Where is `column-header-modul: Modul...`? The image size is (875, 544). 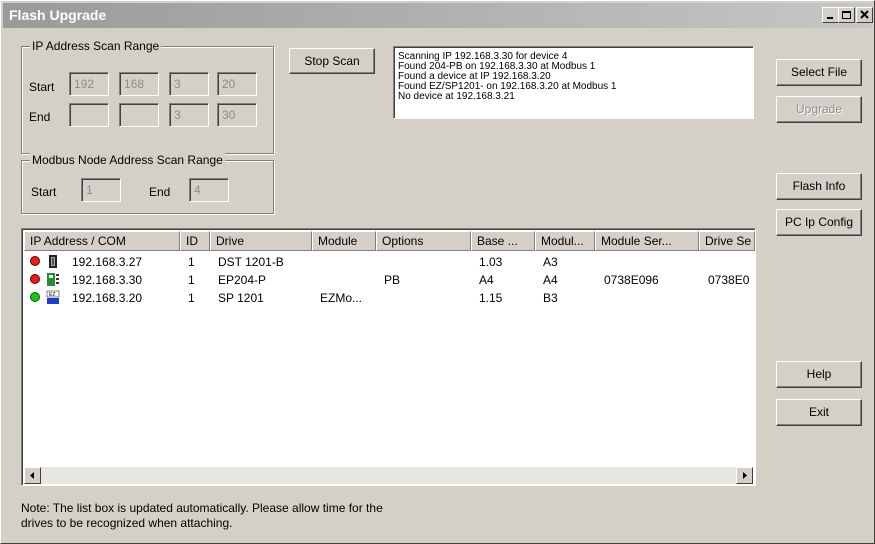
column-header-modul: Modul... is located at coordinates (565, 241).